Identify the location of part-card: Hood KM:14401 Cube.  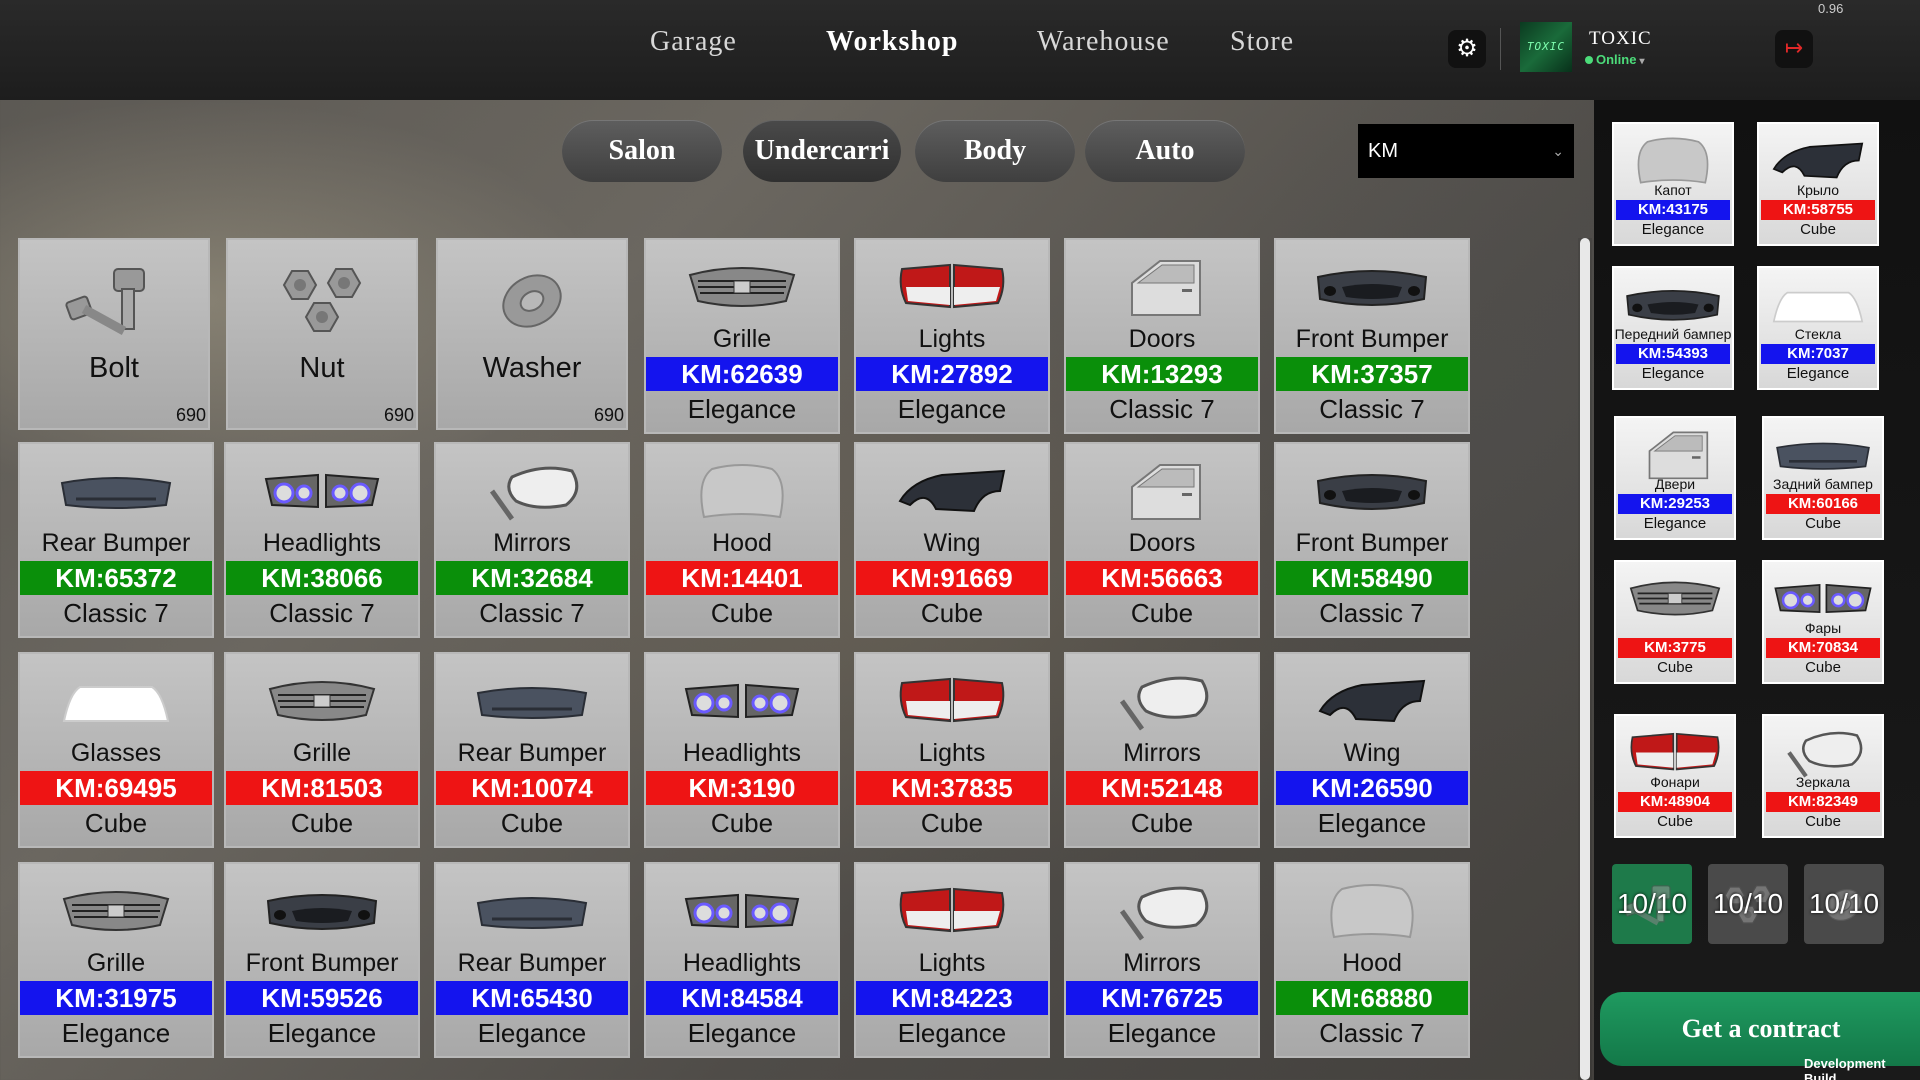
(742, 540).